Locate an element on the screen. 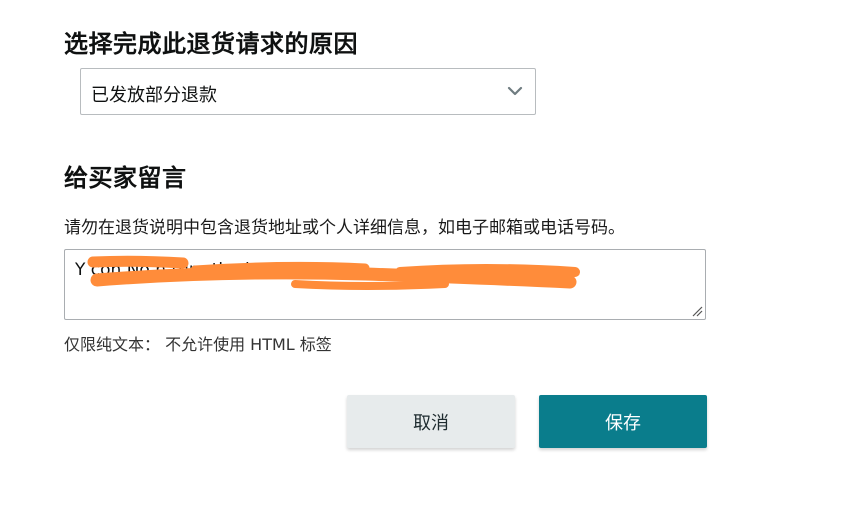 This screenshot has height=506, width=841. buyer-message-textarea: Y con No n turn the ite is located at coordinates (385, 284).